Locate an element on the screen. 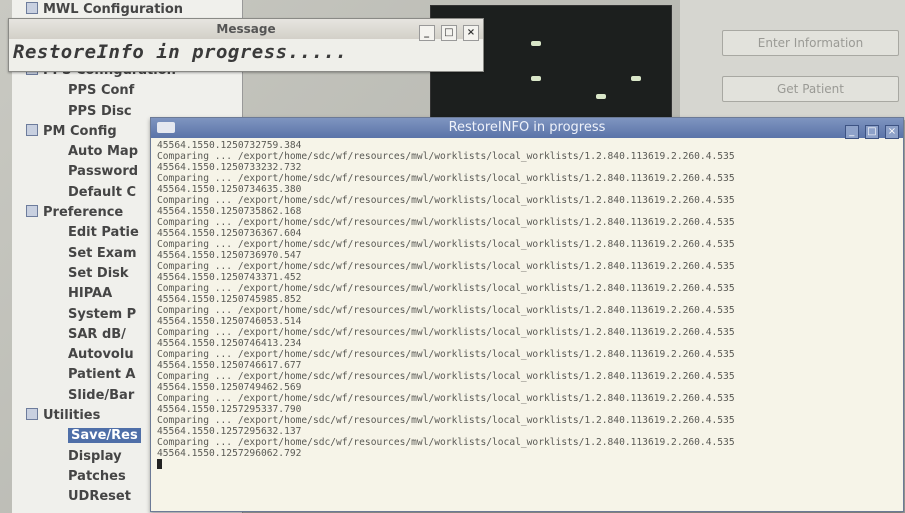 The height and width of the screenshot is (513, 905). tree-item: Autovolu is located at coordinates (101, 354).